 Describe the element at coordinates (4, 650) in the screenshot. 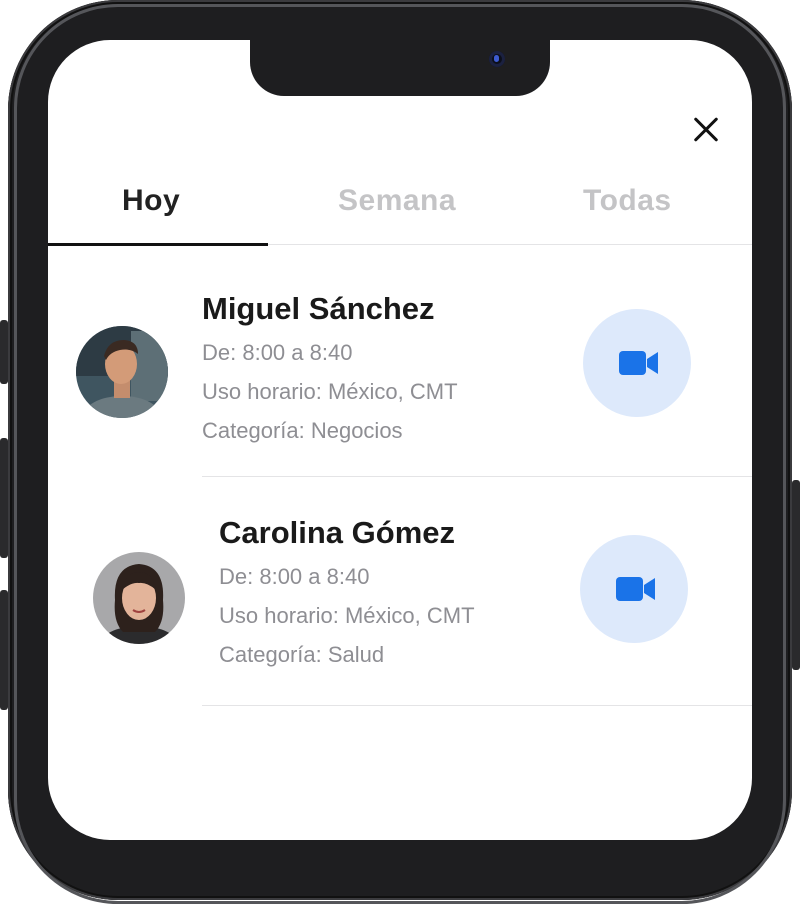

I see `mute-switch` at that location.